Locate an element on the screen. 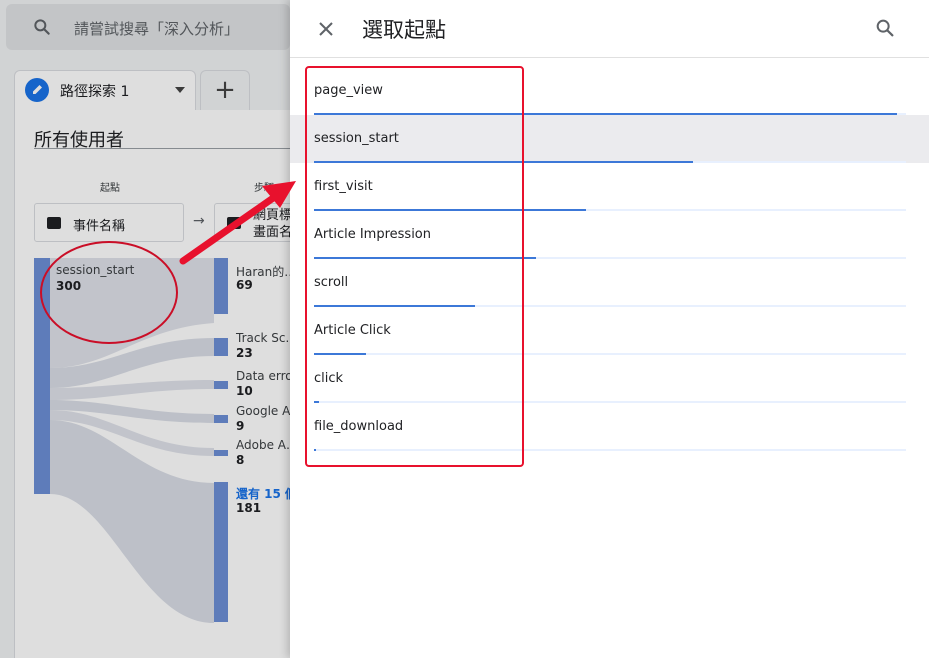 Image resolution: width=929 pixels, height=658 pixels. annotation-highlight-box is located at coordinates (414, 266).